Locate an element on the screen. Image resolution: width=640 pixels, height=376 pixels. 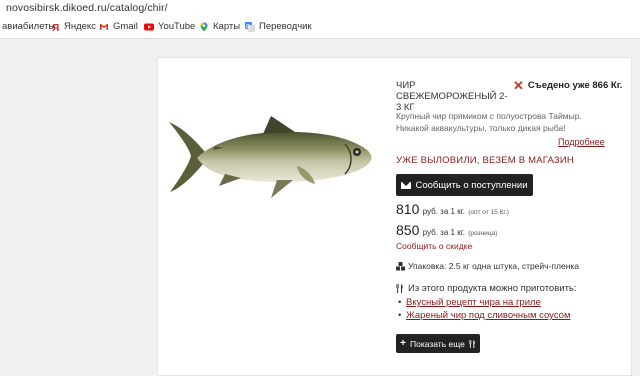
recipe-link-fried: Жареный чир под сливочным соусом is located at coordinates (488, 315).